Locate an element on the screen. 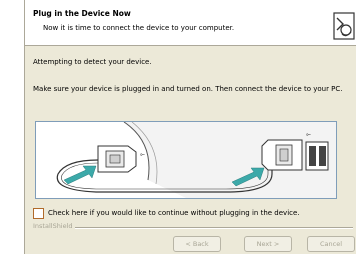 The image size is (356, 254). continue-without-device-checkbox is located at coordinates (38, 213).